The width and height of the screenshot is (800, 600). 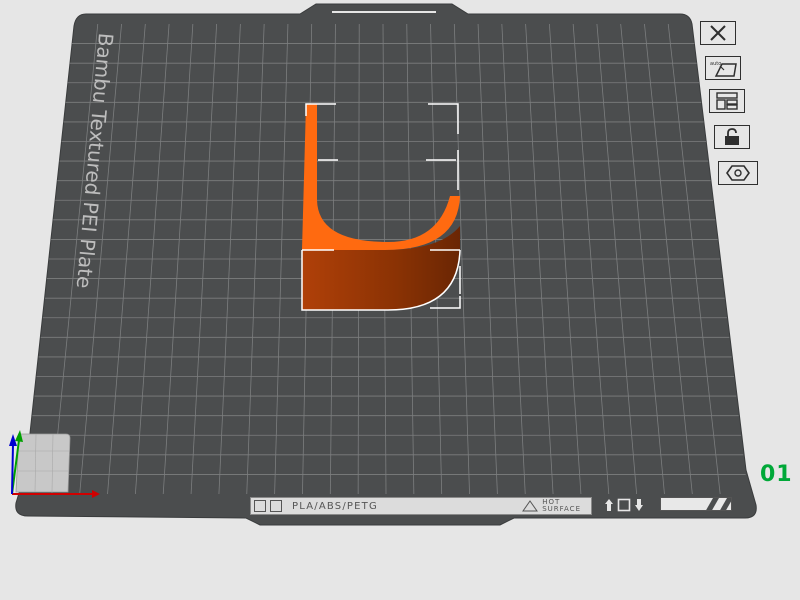 I want to click on warning-line-2: SURFACE, so click(x=561, y=509).